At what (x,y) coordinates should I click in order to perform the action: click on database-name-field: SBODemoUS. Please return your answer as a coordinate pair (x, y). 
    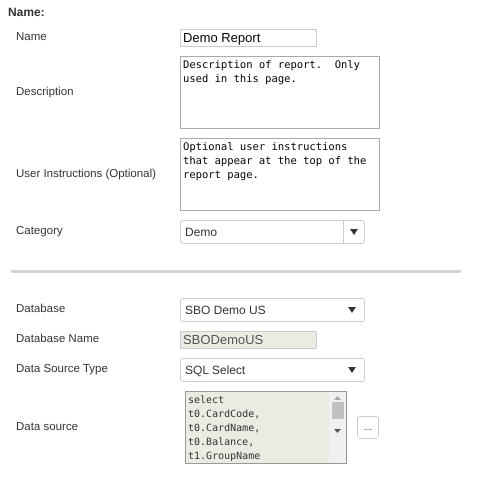
    Looking at the image, I should click on (248, 340).